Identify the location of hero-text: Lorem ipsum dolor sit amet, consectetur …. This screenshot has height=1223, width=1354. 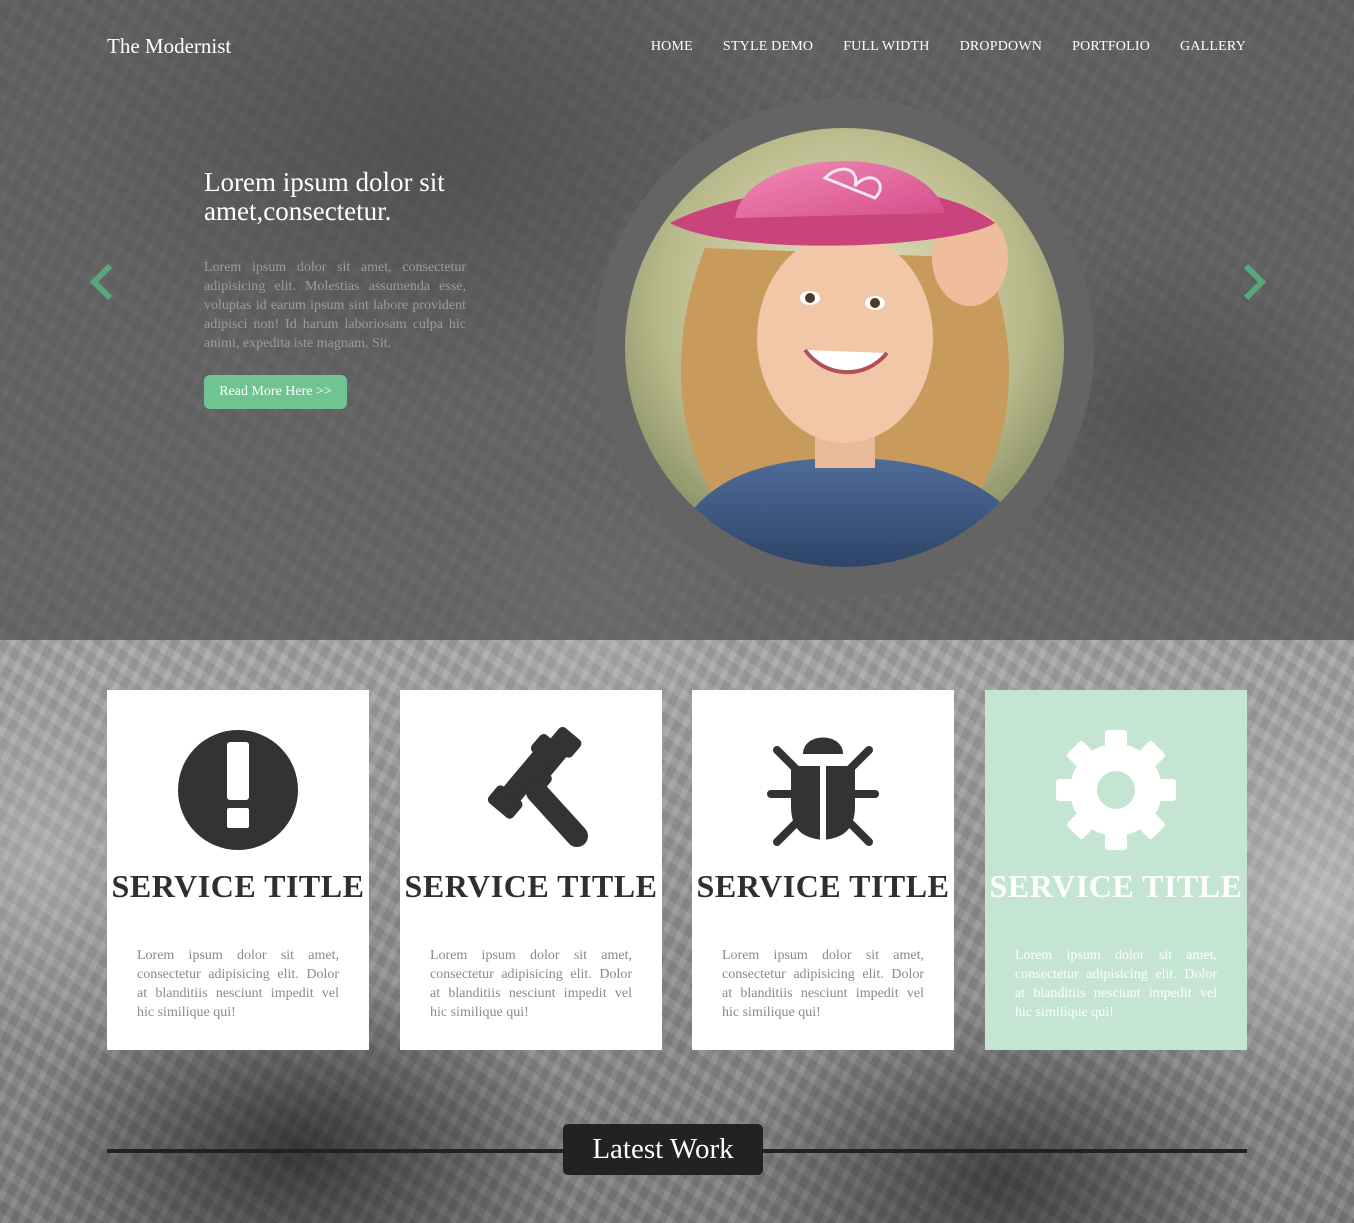
(335, 305).